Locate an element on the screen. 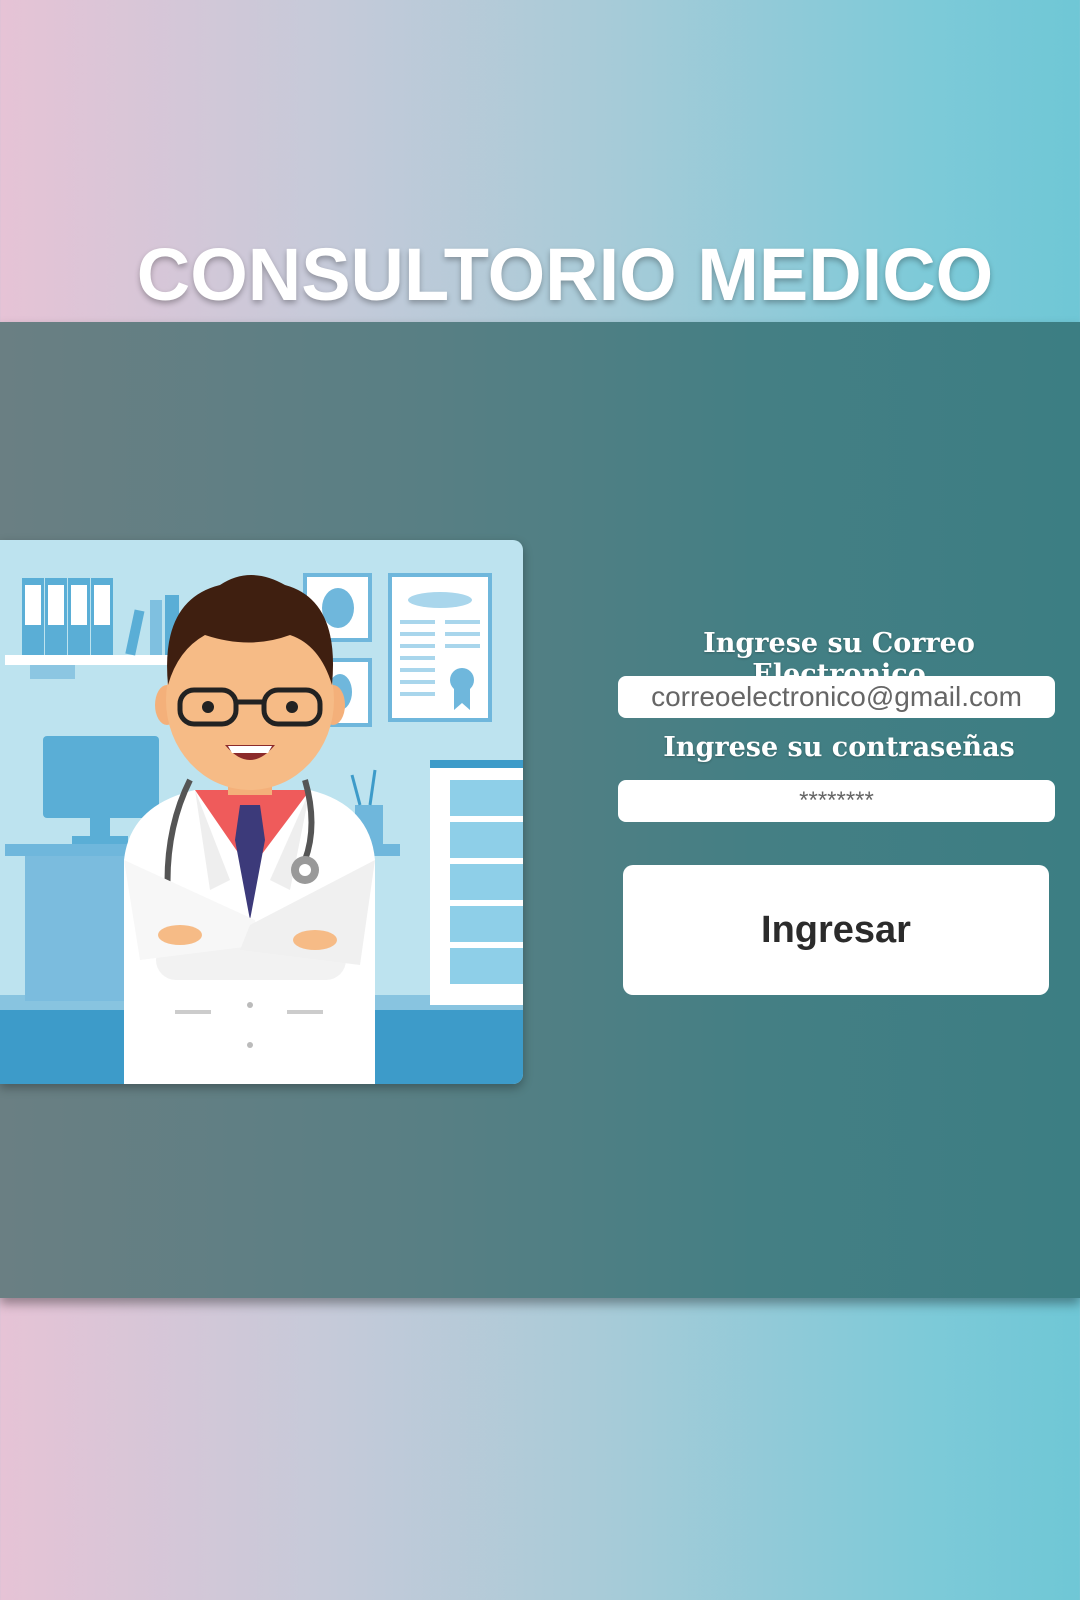 The height and width of the screenshot is (1600, 1080). email-field is located at coordinates (836, 697).